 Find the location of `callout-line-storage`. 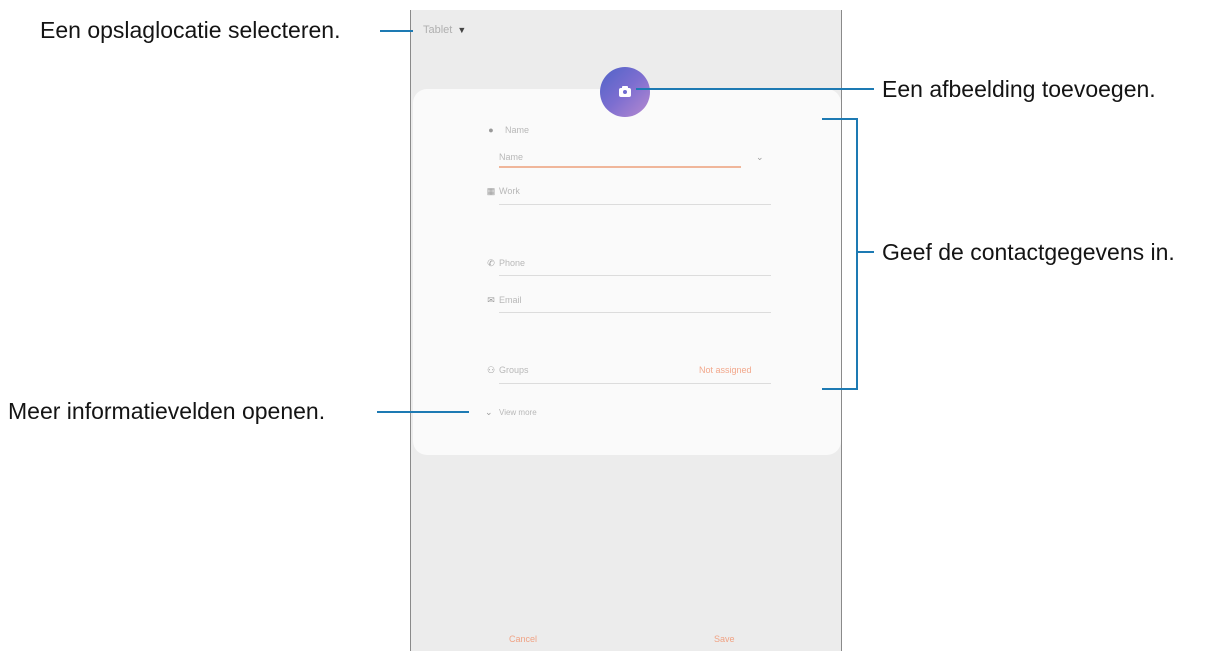

callout-line-storage is located at coordinates (396, 31).